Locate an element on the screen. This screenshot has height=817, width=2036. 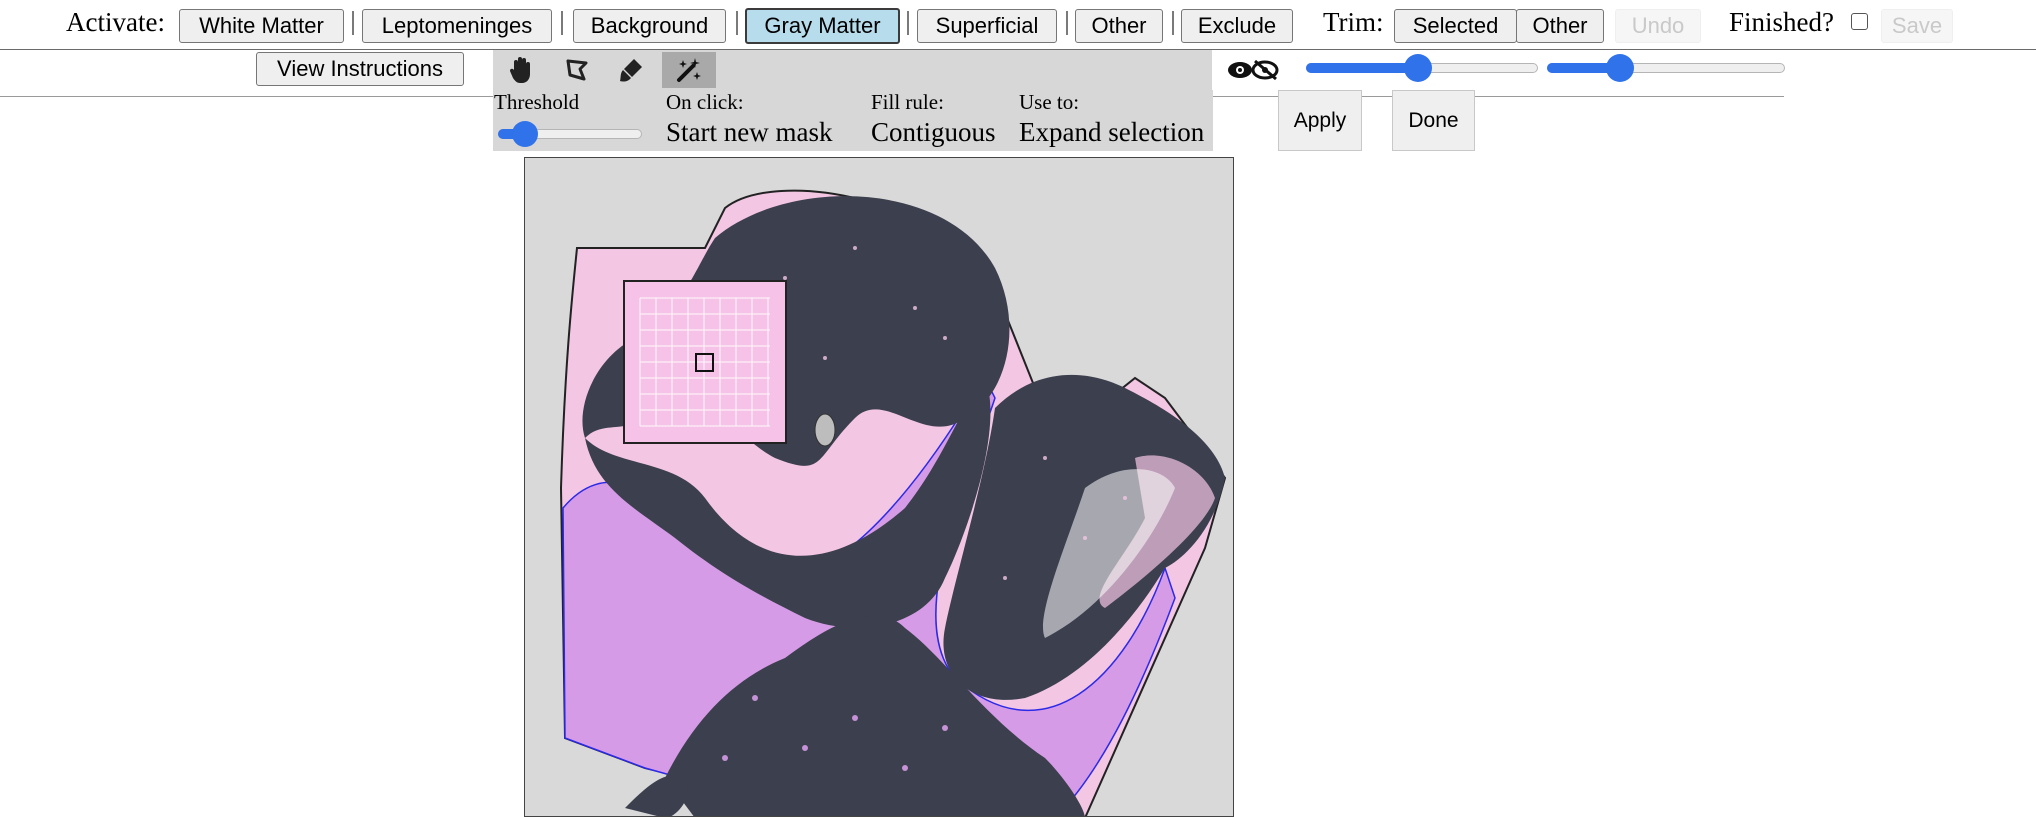
on-click-value: Start new mask is located at coordinates (749, 132).